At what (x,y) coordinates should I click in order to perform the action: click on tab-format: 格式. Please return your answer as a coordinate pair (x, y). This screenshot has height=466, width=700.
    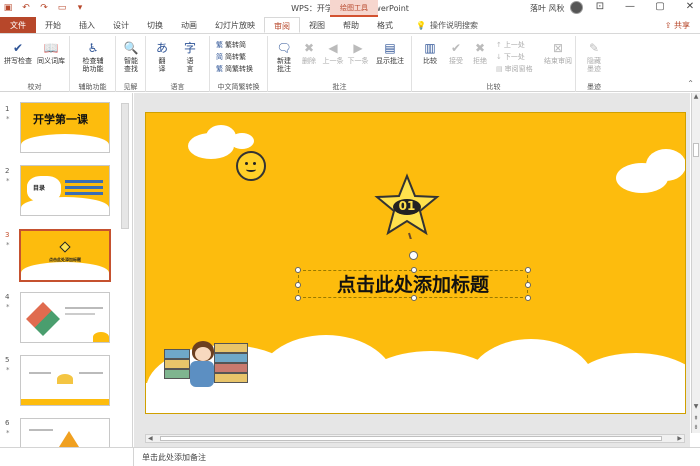
    Looking at the image, I should click on (385, 25).